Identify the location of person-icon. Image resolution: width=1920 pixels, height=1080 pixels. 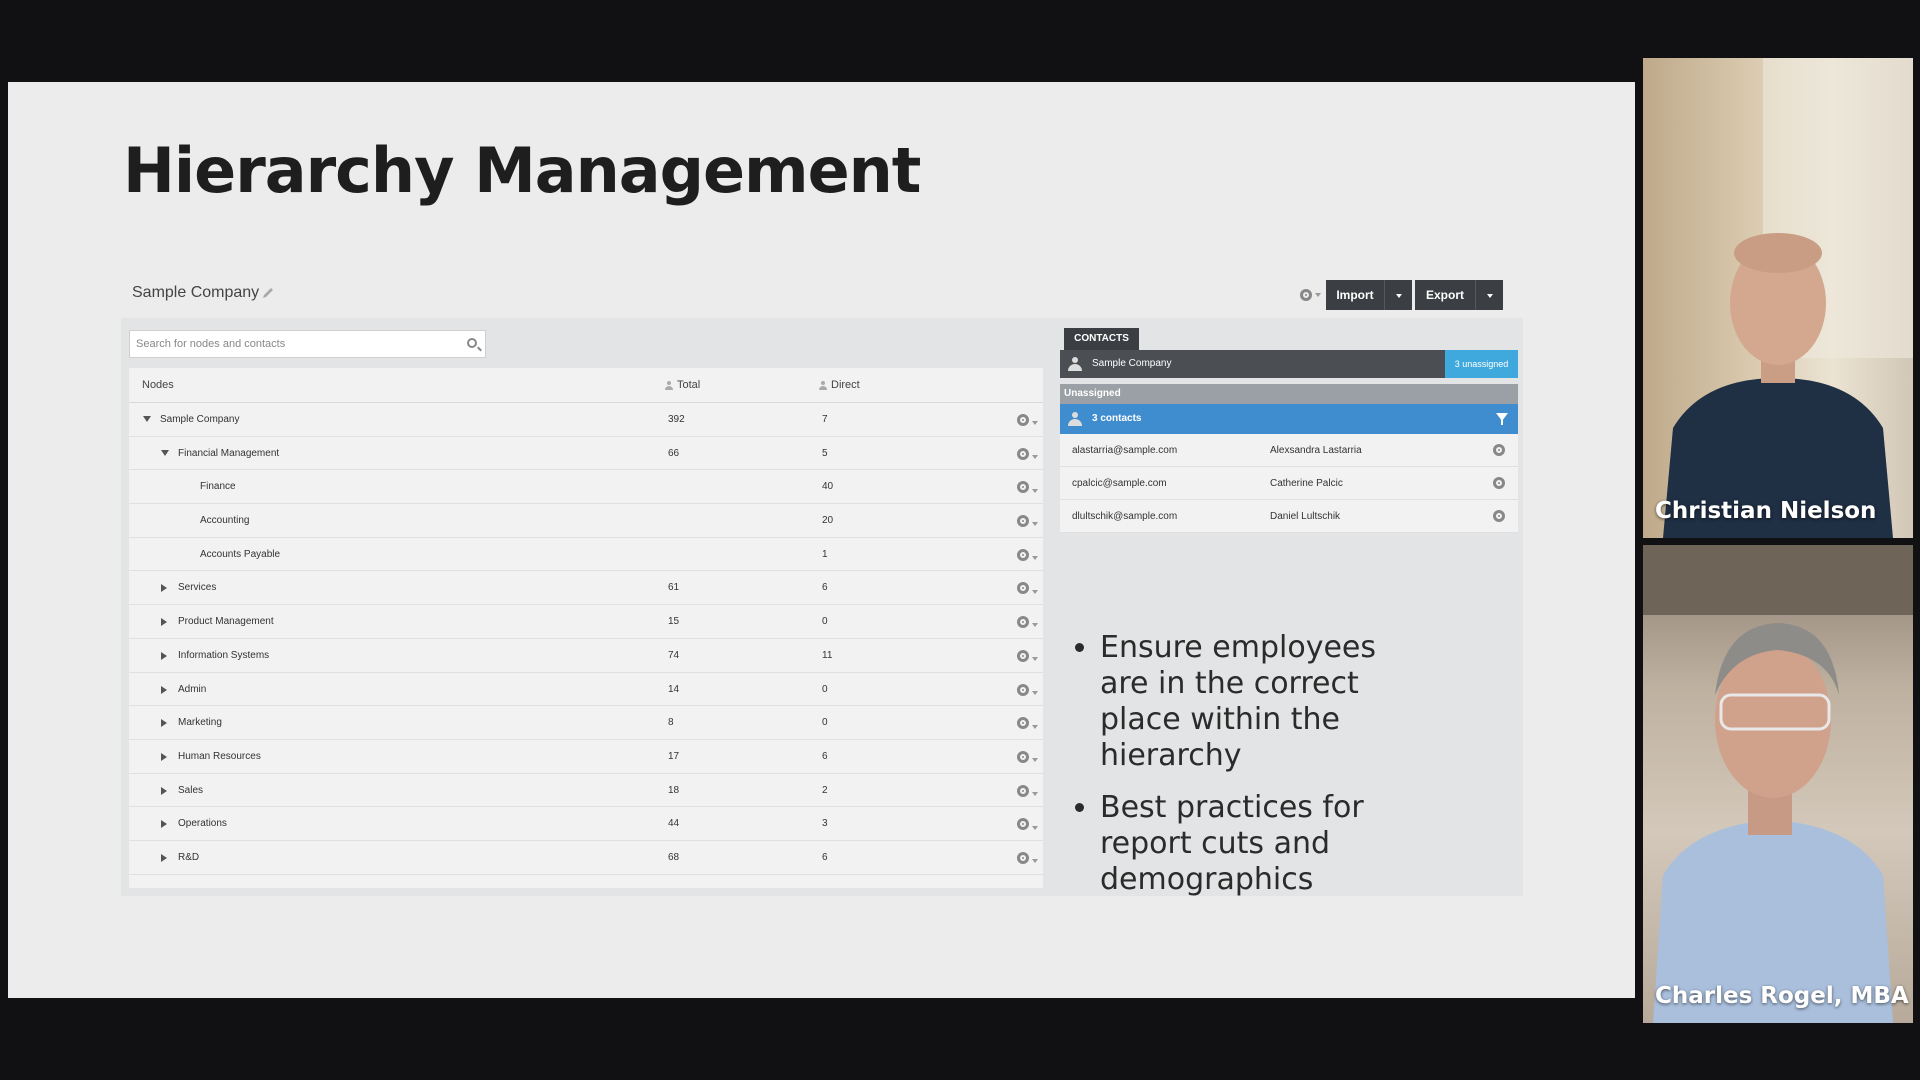
(1075, 364).